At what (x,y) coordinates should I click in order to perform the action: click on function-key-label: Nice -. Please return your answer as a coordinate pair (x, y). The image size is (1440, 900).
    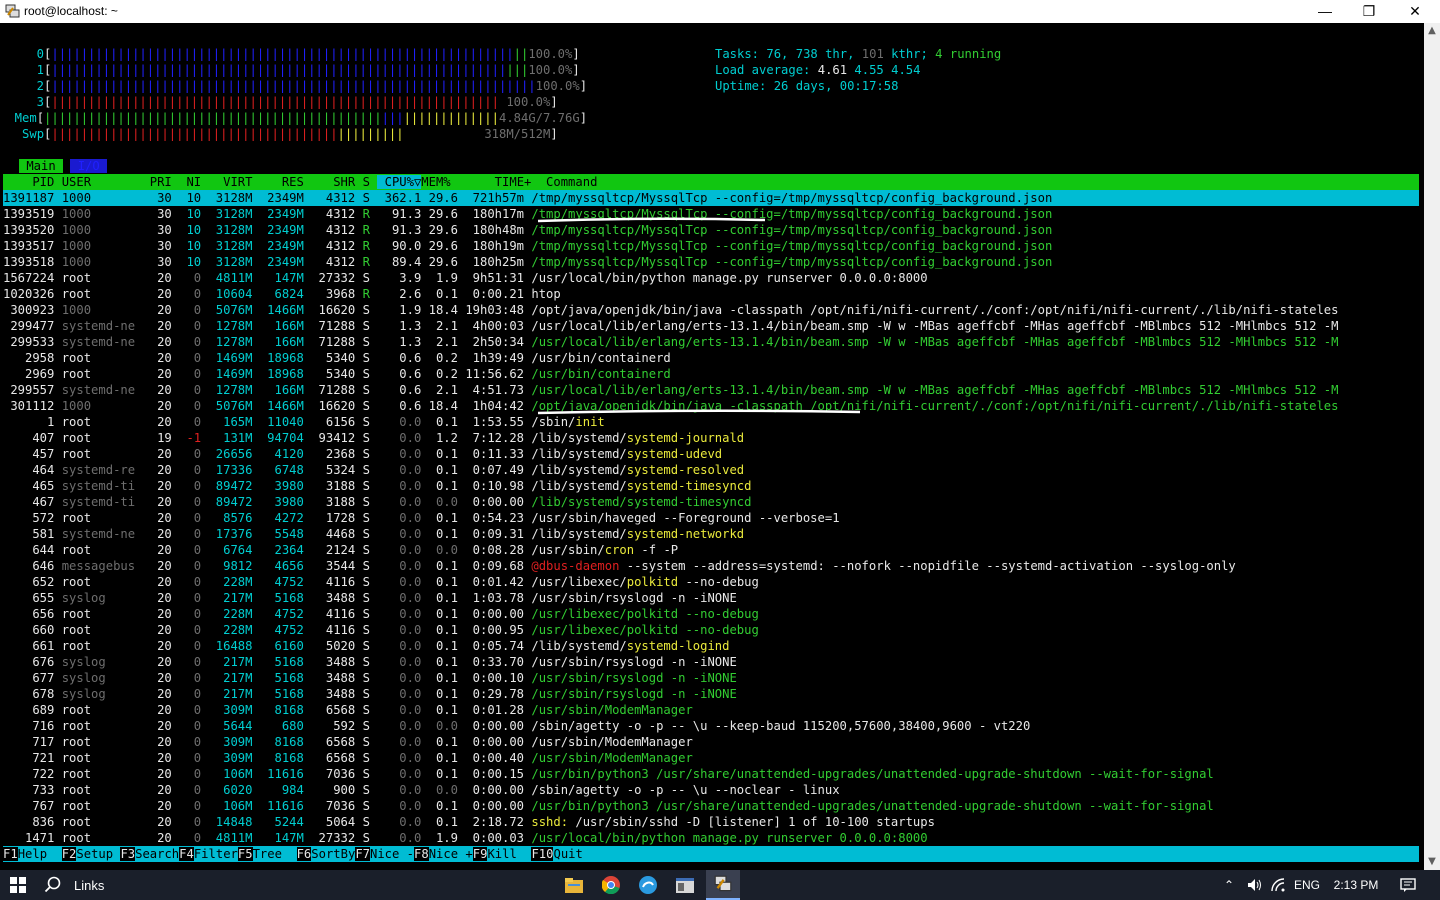
    Looking at the image, I should click on (392, 854).